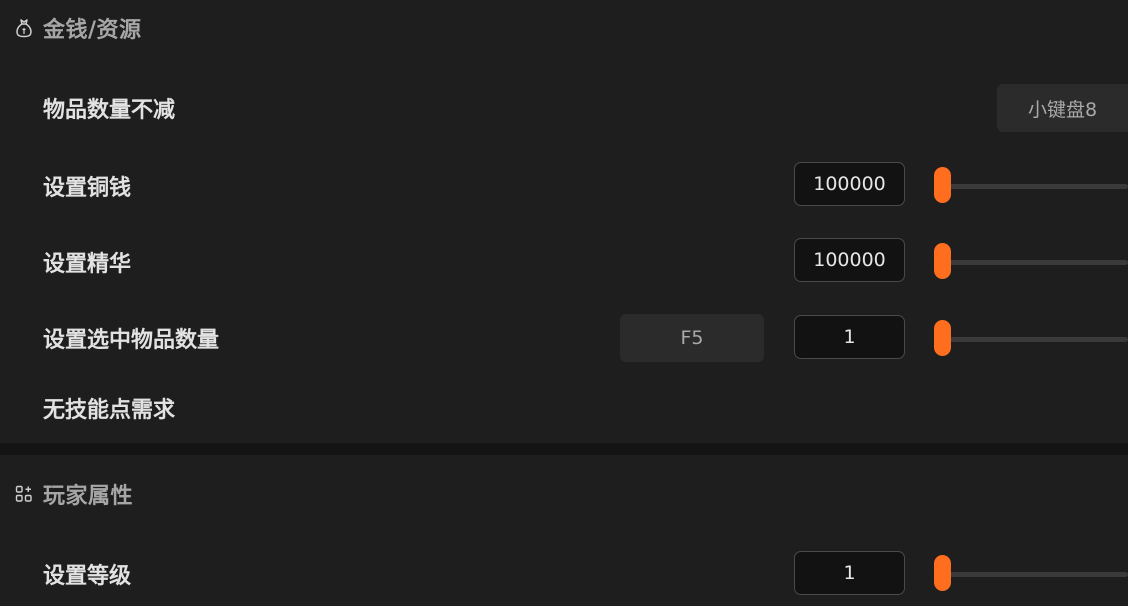 Image resolution: width=1128 pixels, height=606 pixels. What do you see at coordinates (1062, 108) in the screenshot?
I see `hotkey-button: 小键盘8` at bounding box center [1062, 108].